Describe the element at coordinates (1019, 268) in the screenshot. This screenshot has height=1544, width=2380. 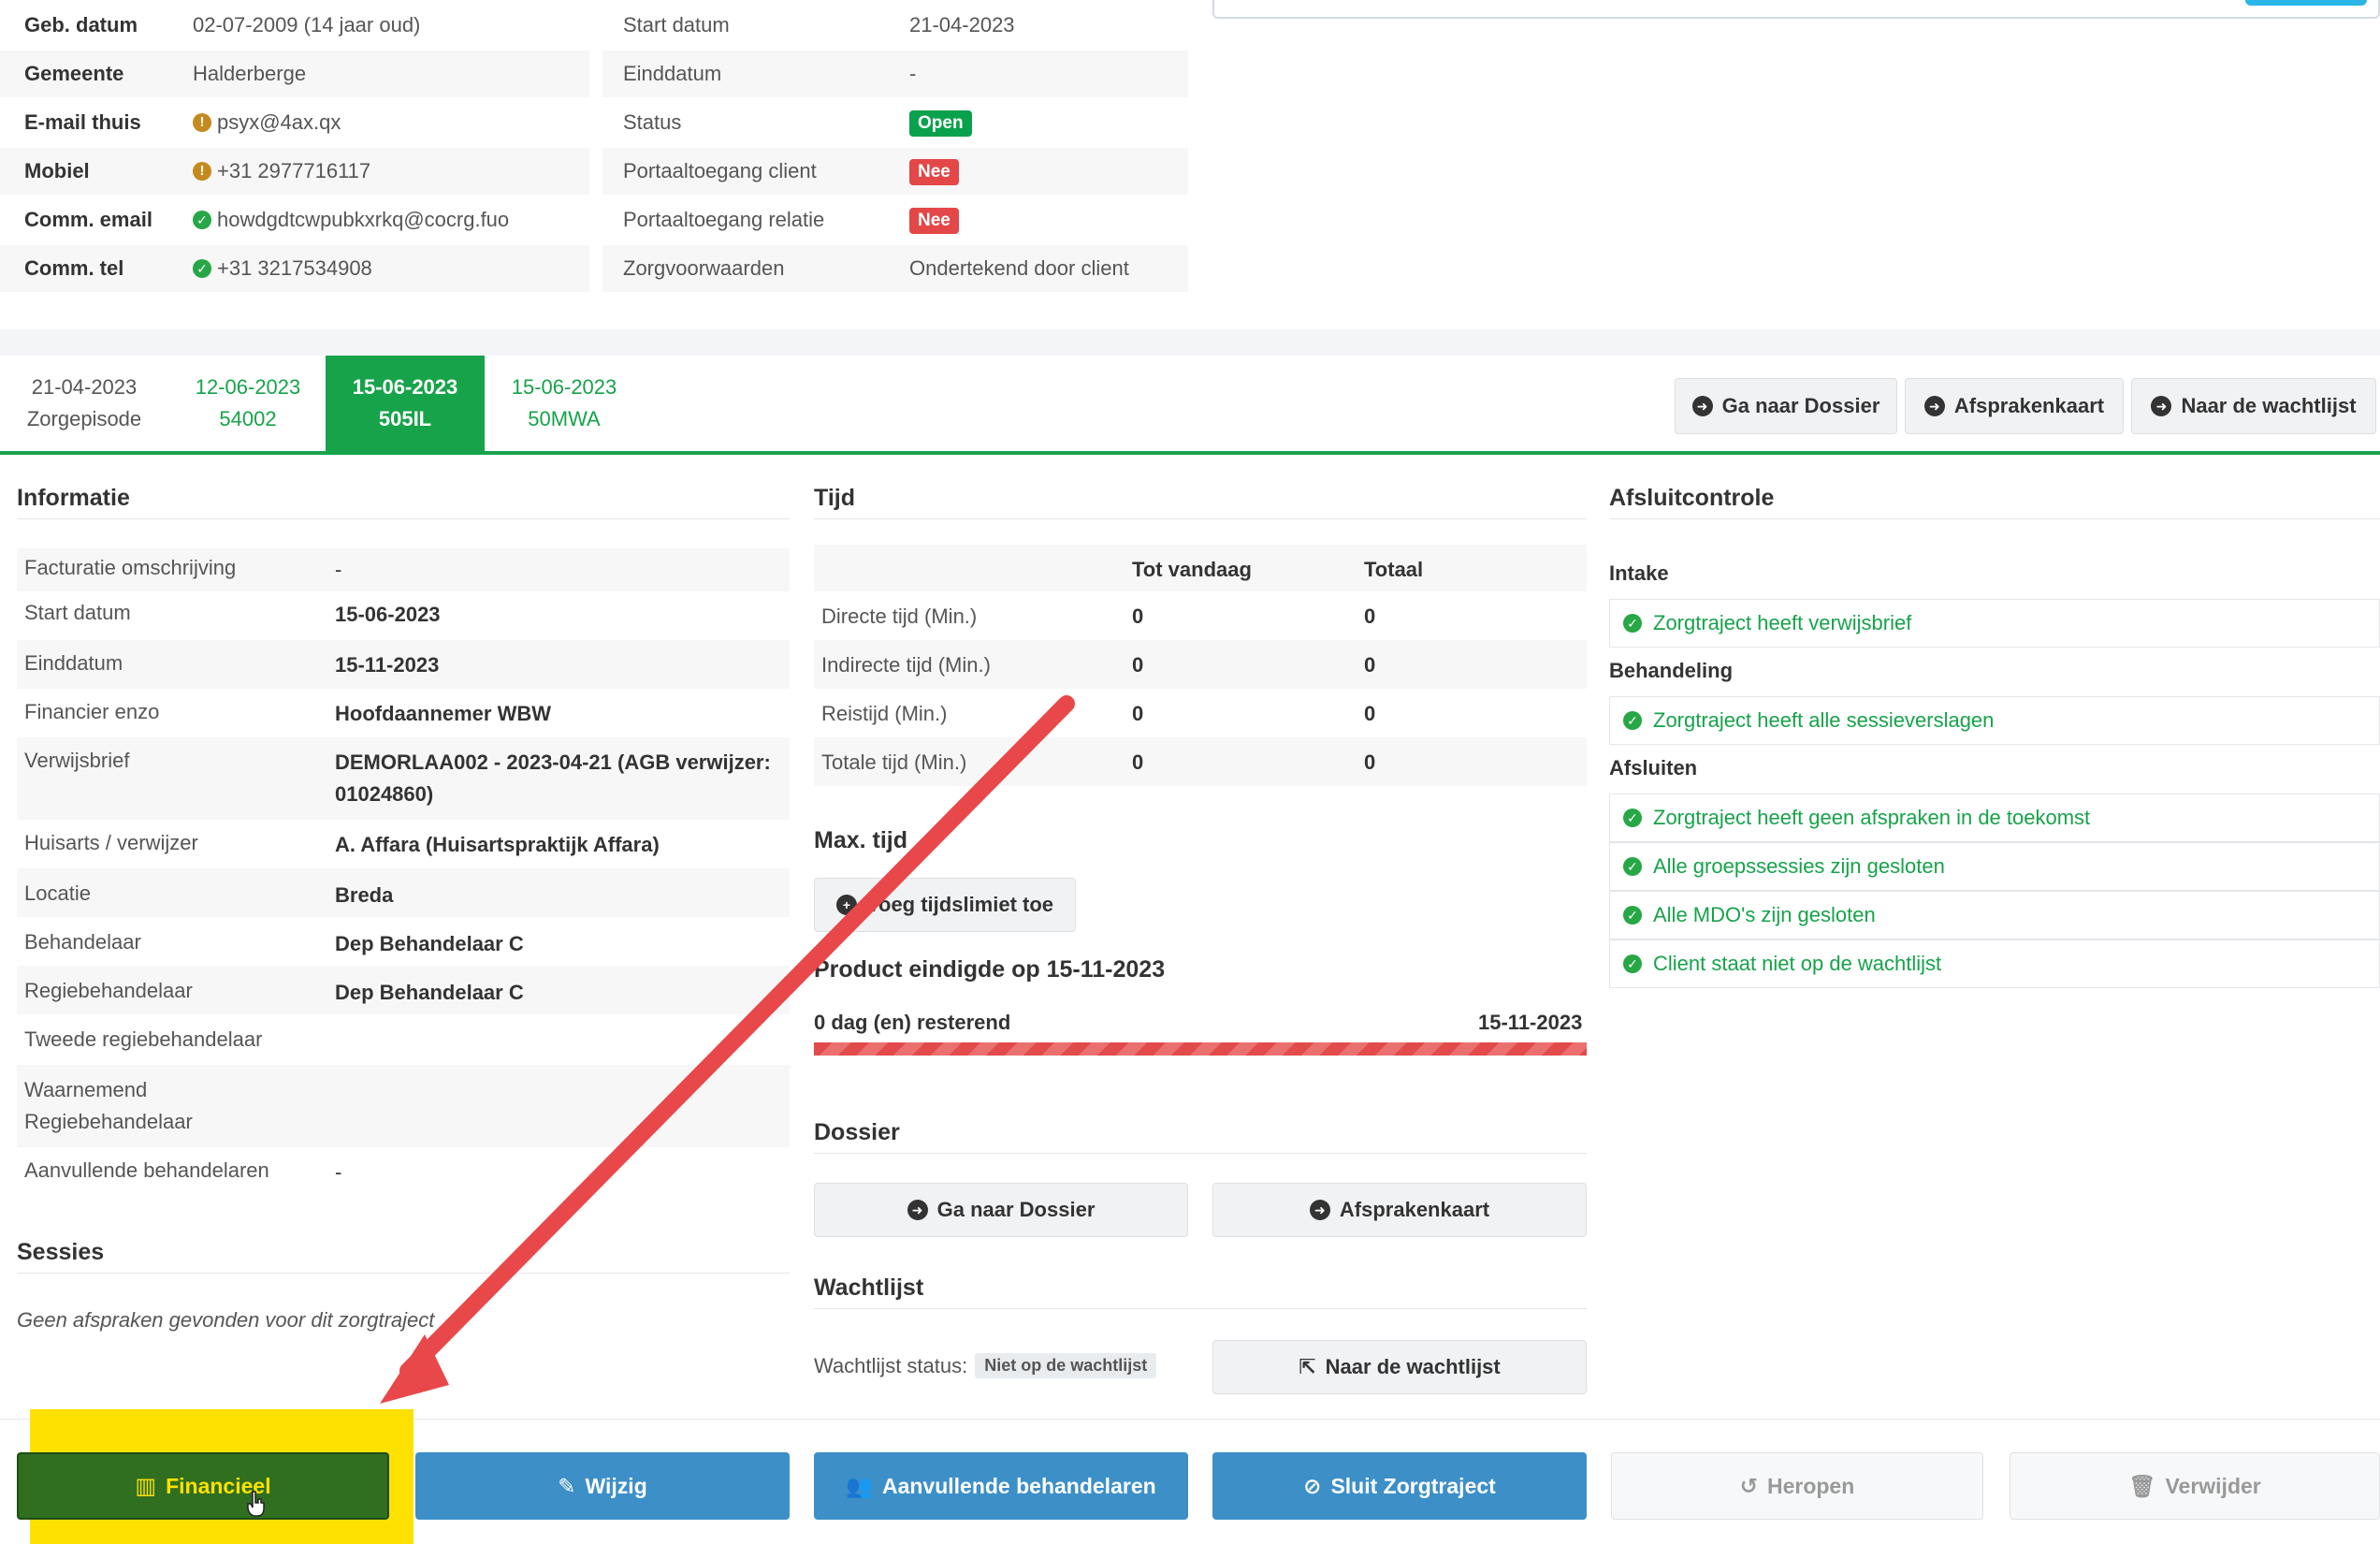
I see `field-value: Ondertekend door client` at that location.